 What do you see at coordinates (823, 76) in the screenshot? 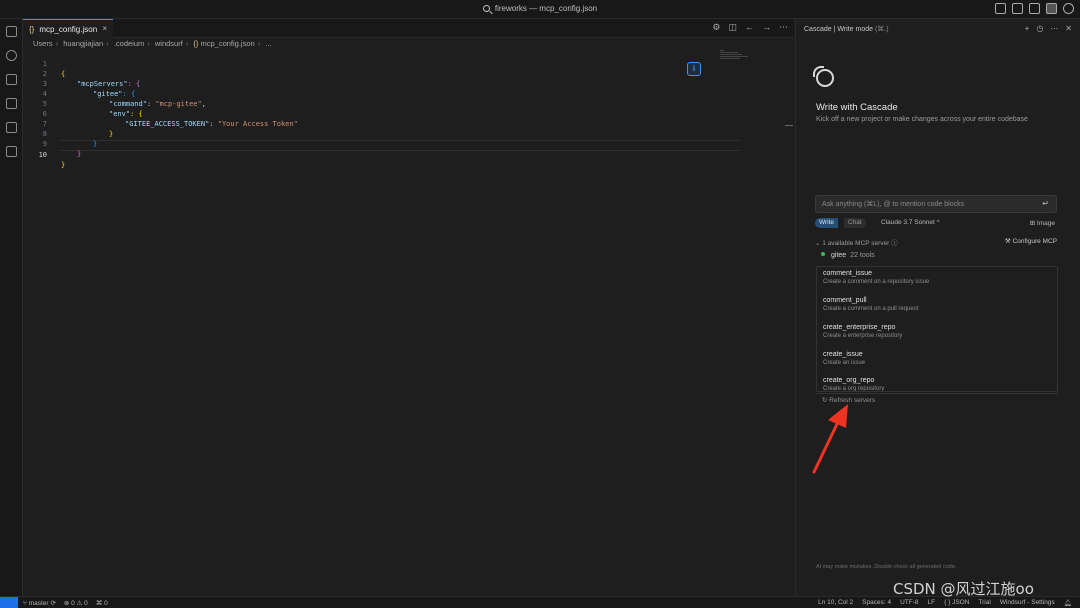
I see `cascade-logo-icon` at bounding box center [823, 76].